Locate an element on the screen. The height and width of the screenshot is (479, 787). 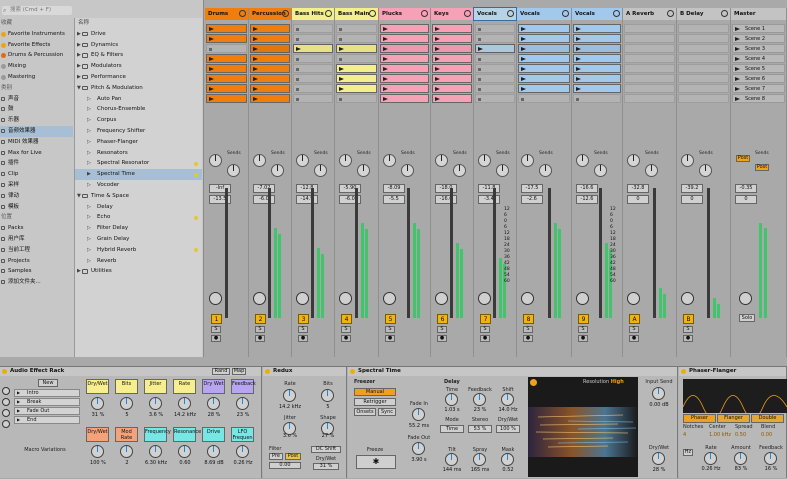
phaser-knob is located at coordinates (710, 458).